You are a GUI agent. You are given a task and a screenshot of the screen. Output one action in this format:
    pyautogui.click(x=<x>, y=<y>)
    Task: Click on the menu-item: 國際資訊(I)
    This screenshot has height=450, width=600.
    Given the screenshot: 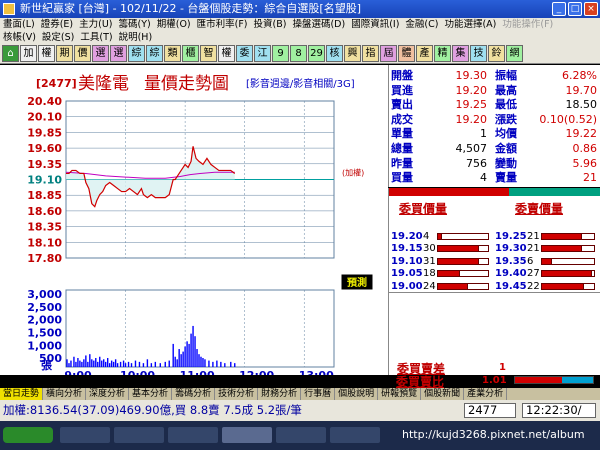 What is the action you would take?
    pyautogui.click(x=375, y=24)
    